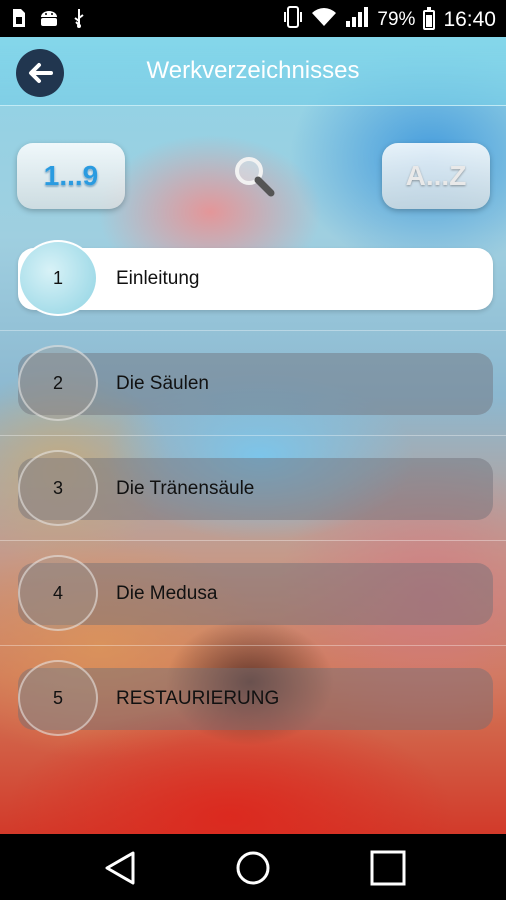  I want to click on list-item: 5 RESTAURIERUNG, so click(255, 698).